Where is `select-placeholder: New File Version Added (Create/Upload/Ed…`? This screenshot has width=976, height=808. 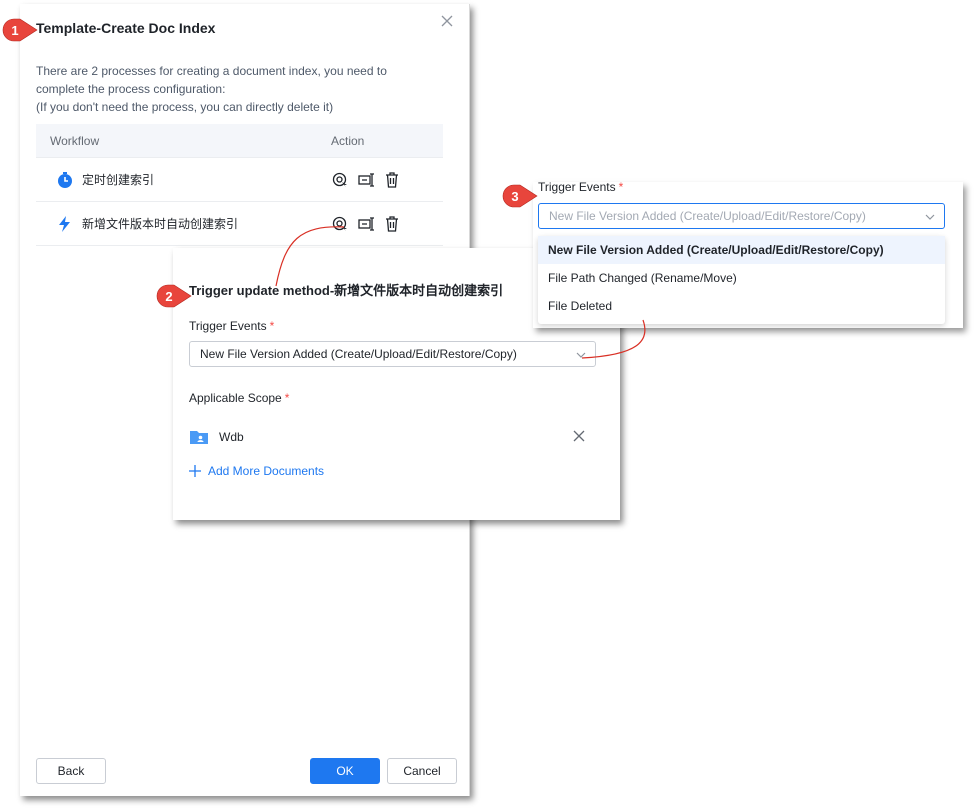
select-placeholder: New File Version Added (Create/Upload/Ed… is located at coordinates (707, 216).